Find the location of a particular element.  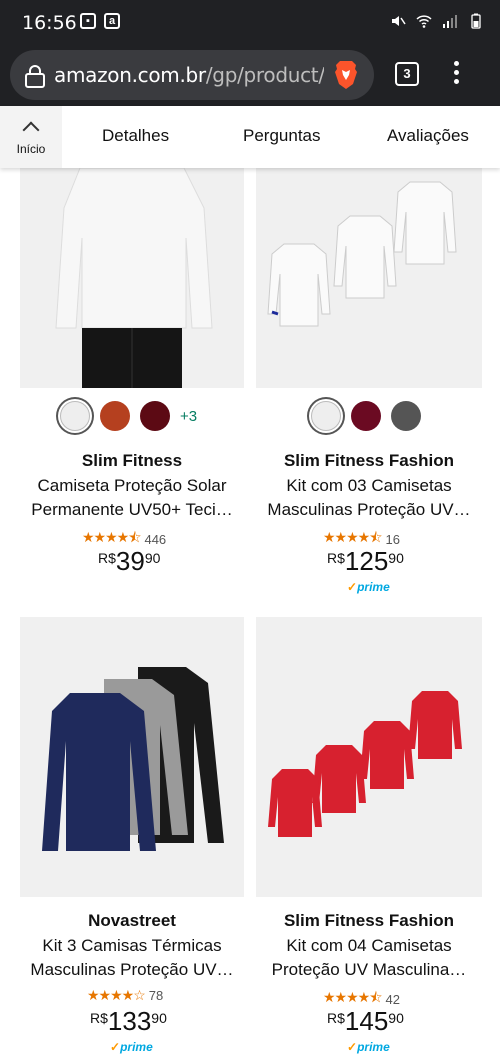

price-whole: 39 is located at coordinates (130, 561).